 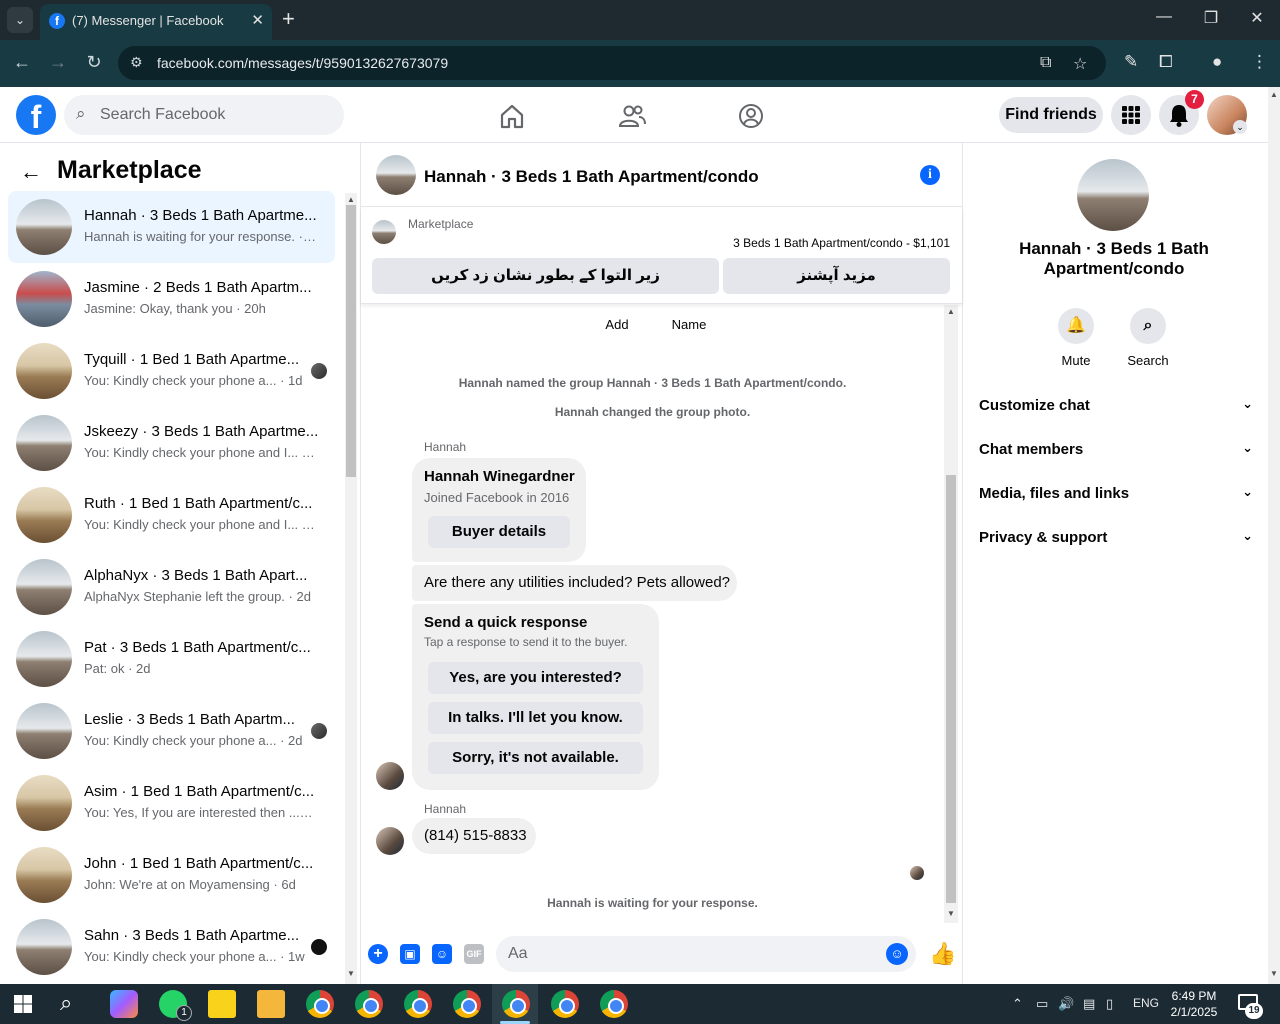 What do you see at coordinates (1217, 62) in the screenshot?
I see `profile-icon: ●` at bounding box center [1217, 62].